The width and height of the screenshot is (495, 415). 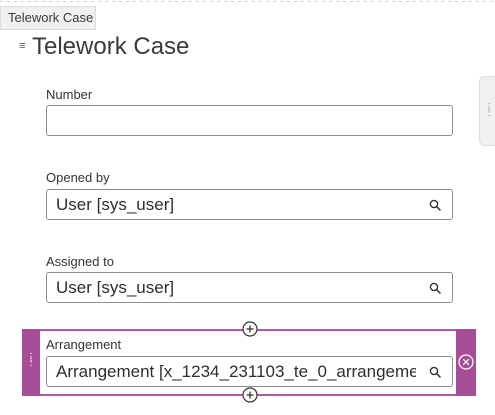 I want to click on add-field-below-icon, so click(x=250, y=395).